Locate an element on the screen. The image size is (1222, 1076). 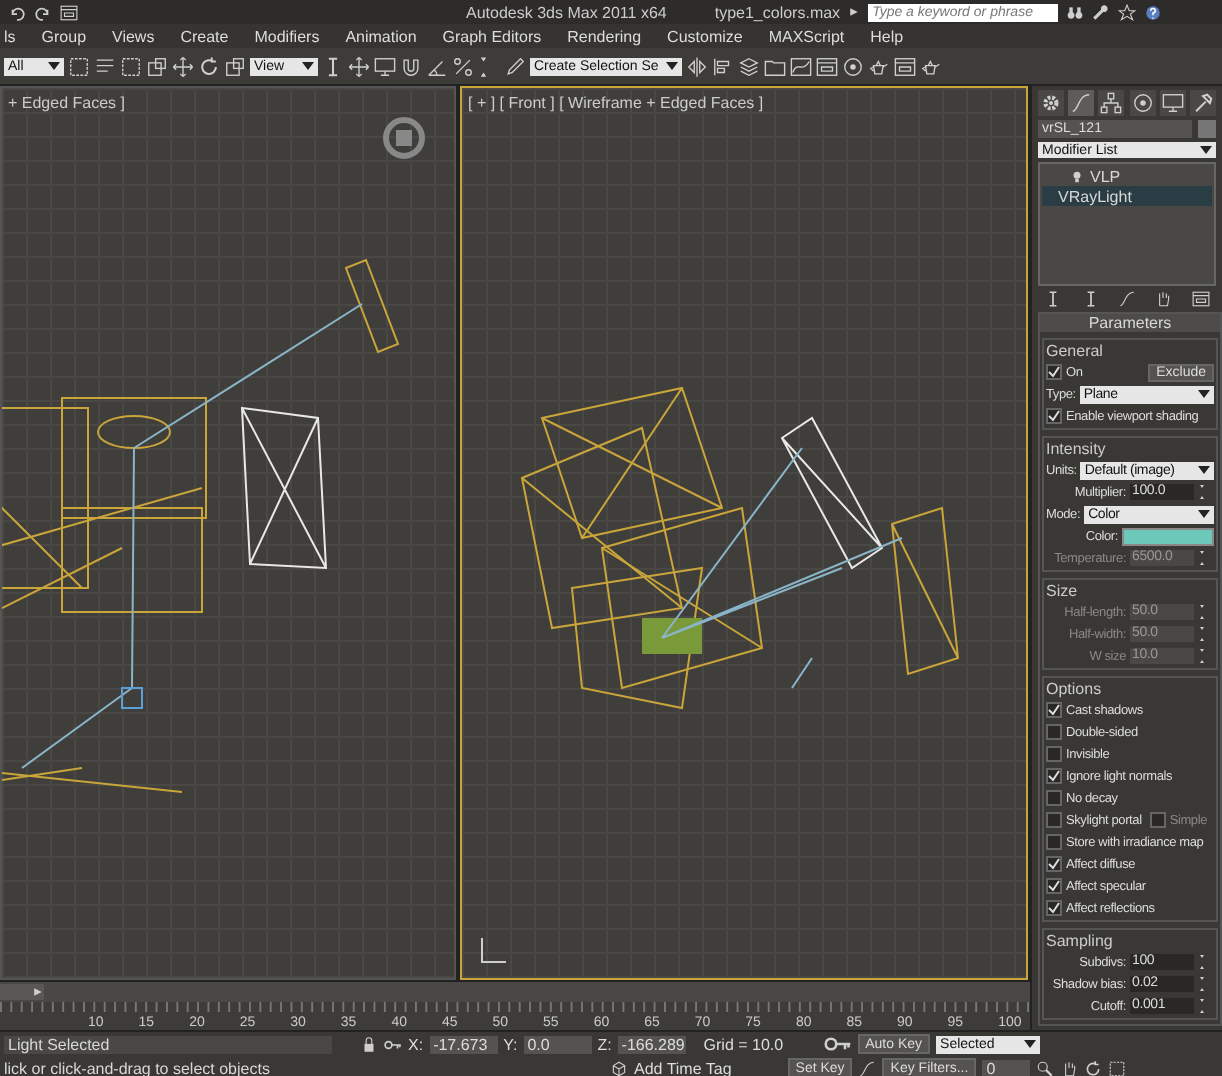
lock-icon is located at coordinates (369, 1044).